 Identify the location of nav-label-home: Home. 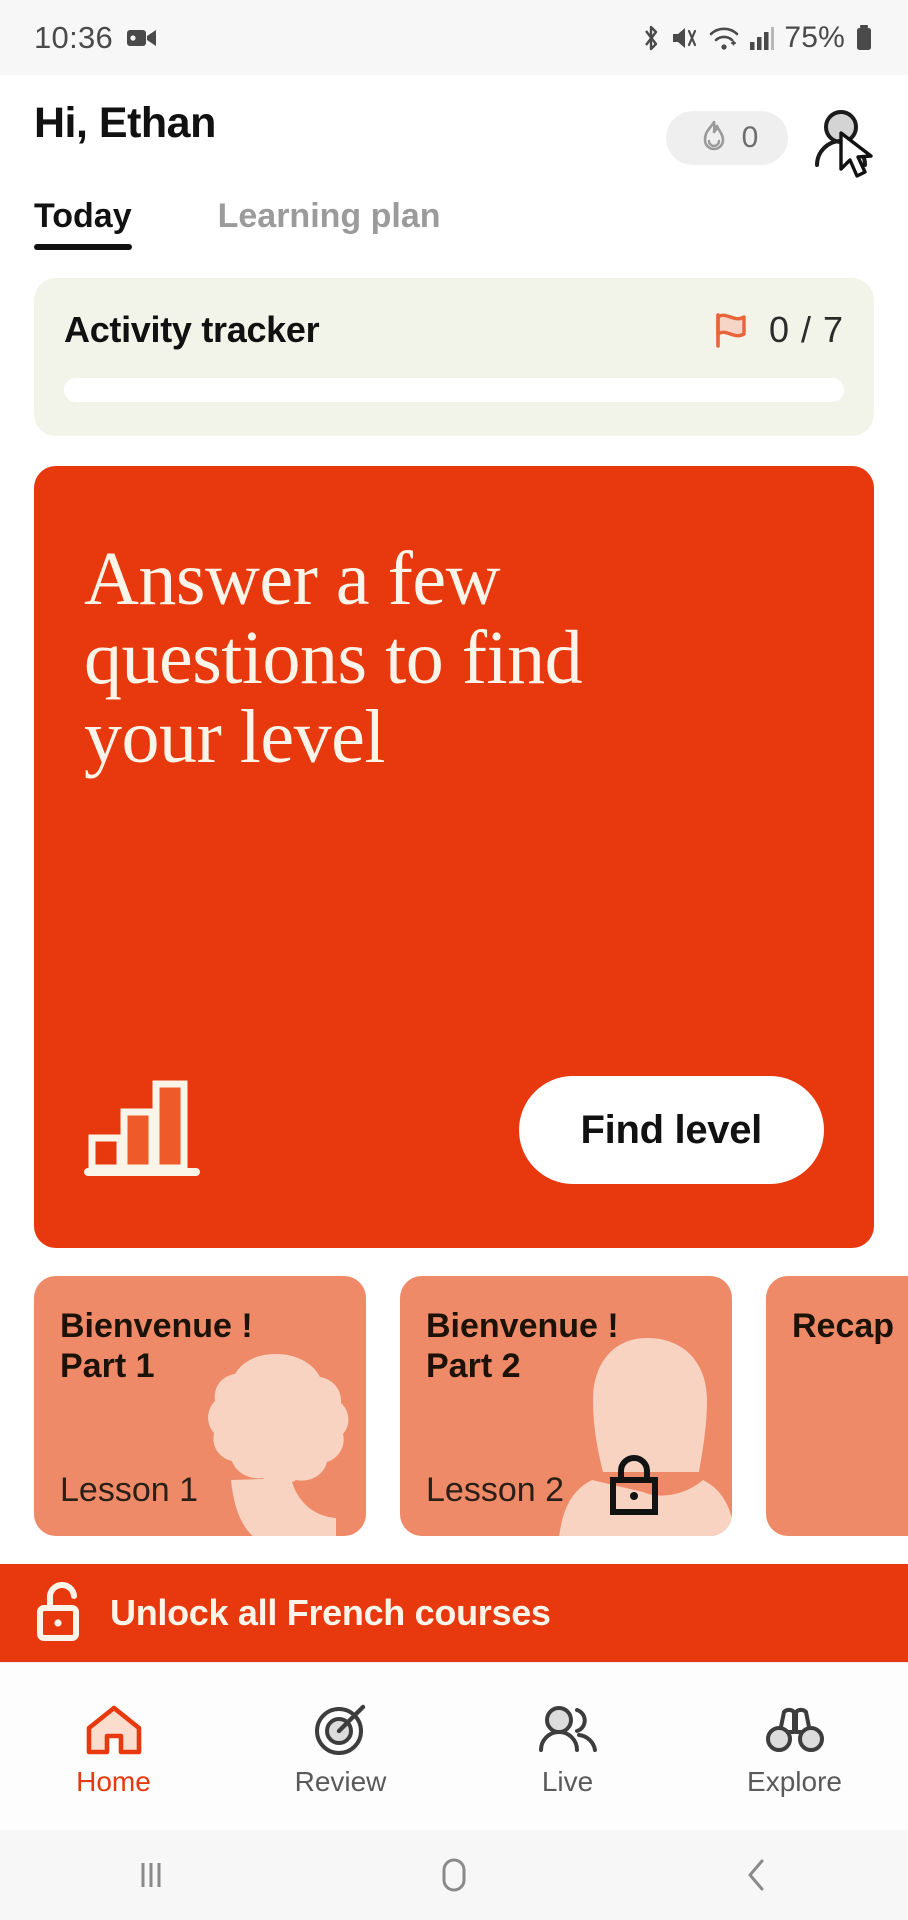
(113, 1781).